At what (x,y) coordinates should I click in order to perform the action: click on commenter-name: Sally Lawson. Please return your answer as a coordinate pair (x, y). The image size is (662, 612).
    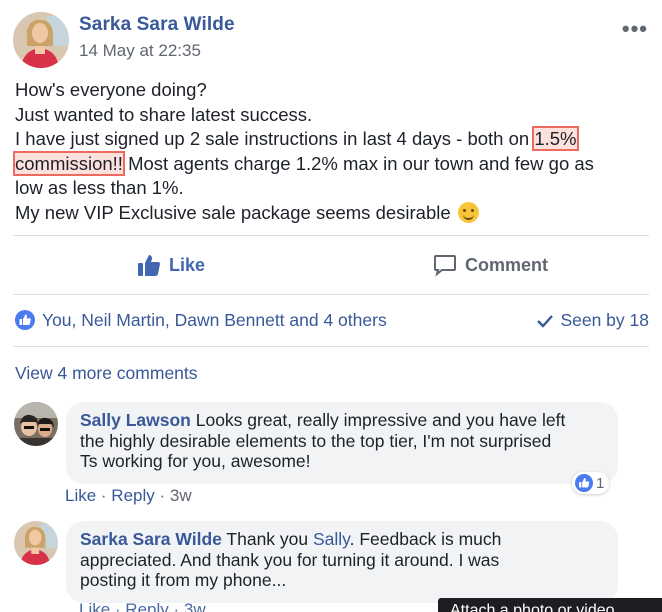
    Looking at the image, I should click on (135, 420).